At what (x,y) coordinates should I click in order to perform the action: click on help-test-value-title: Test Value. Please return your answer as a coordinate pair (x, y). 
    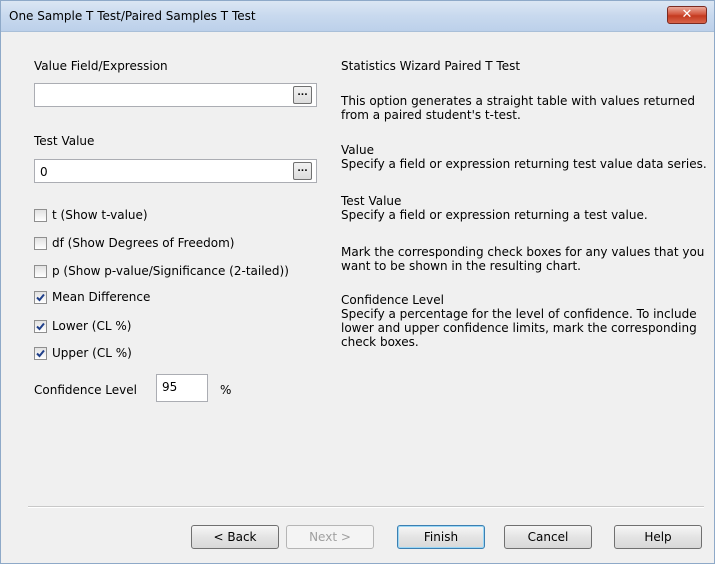
    Looking at the image, I should click on (371, 201).